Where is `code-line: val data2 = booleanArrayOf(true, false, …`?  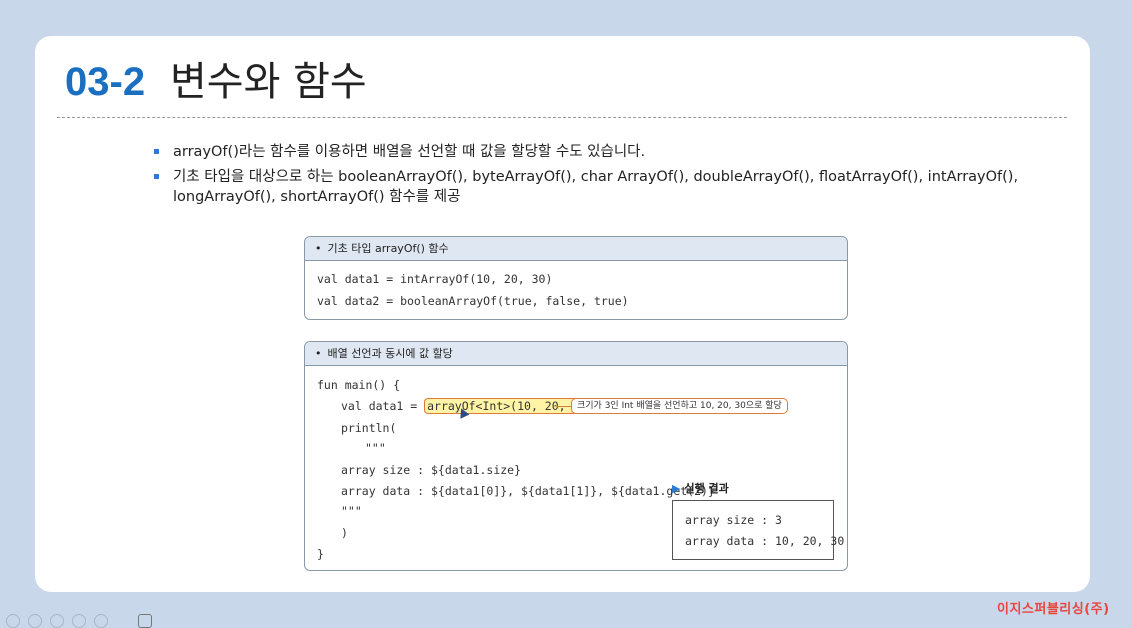 code-line: val data2 = booleanArrayOf(true, false, … is located at coordinates (473, 301).